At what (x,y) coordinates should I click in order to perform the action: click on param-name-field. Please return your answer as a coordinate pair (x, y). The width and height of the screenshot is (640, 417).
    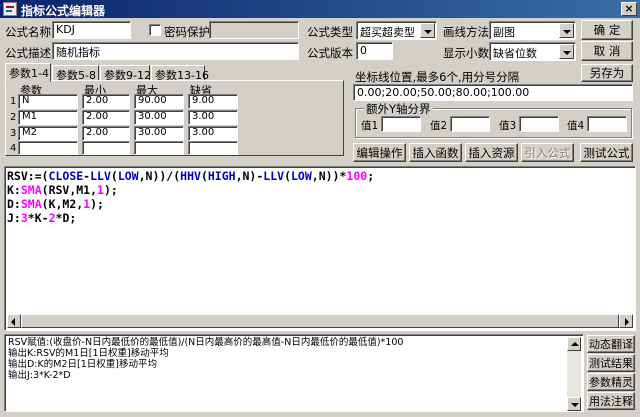
    Looking at the image, I should click on (48, 148).